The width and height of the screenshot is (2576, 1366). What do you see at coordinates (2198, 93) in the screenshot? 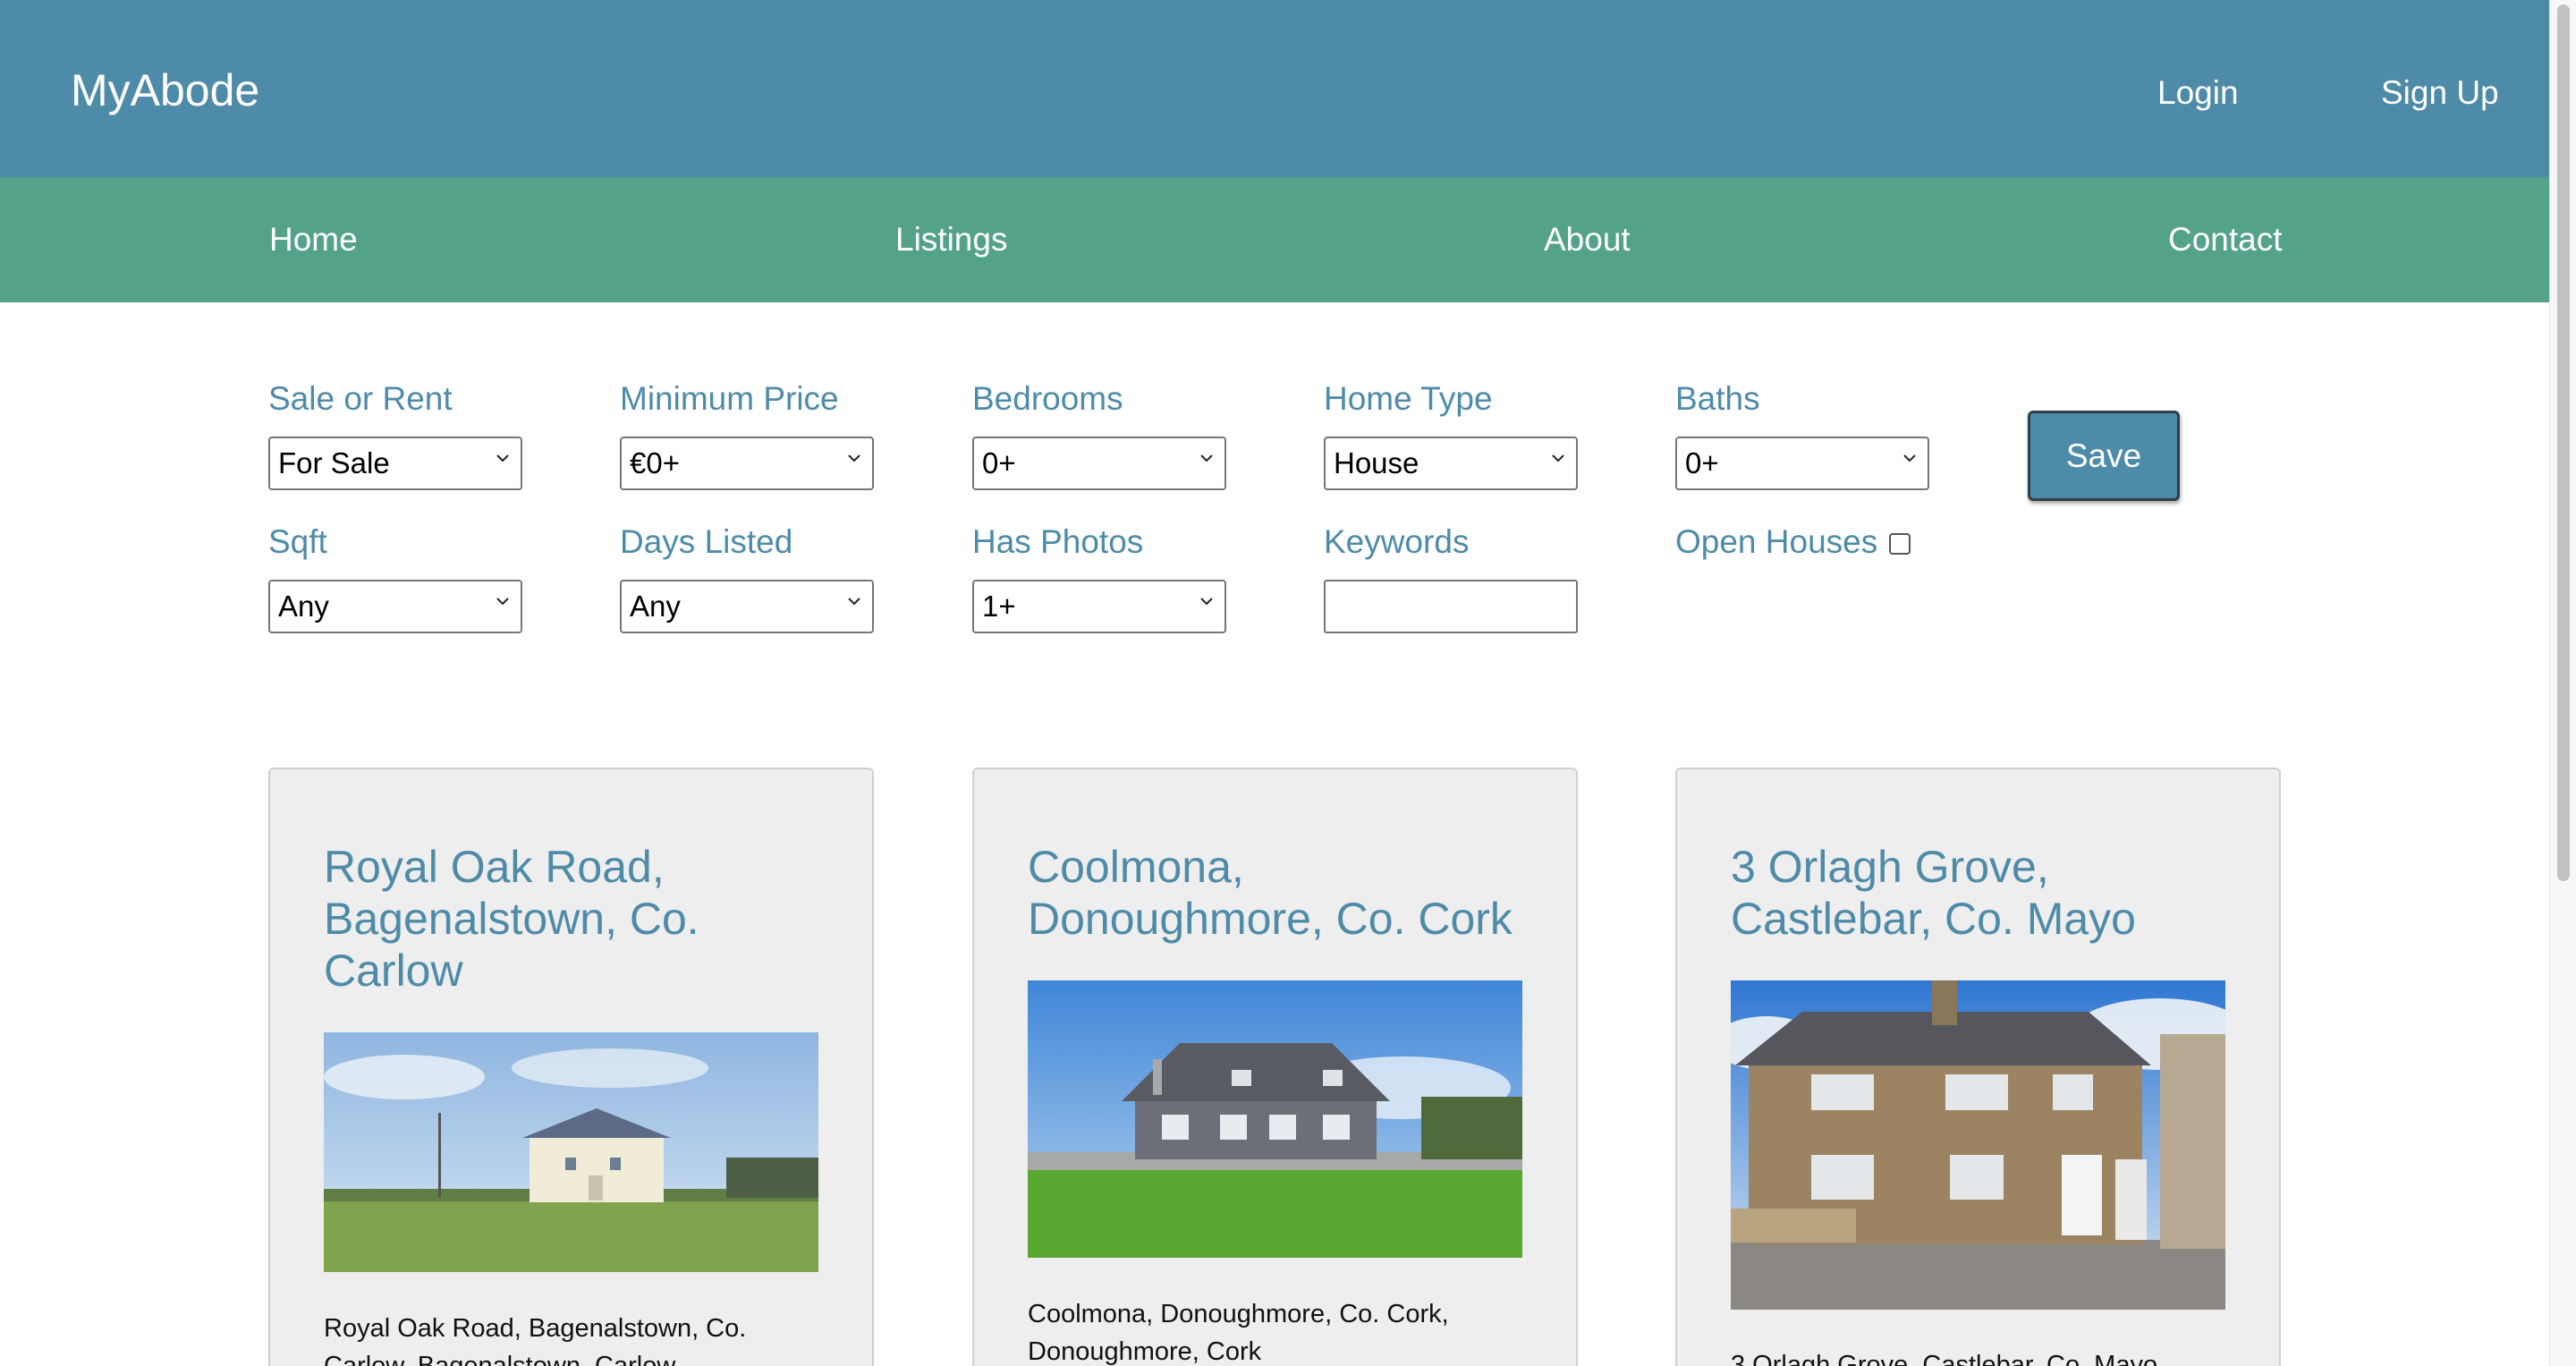
I see `login-link: Login` at bounding box center [2198, 93].